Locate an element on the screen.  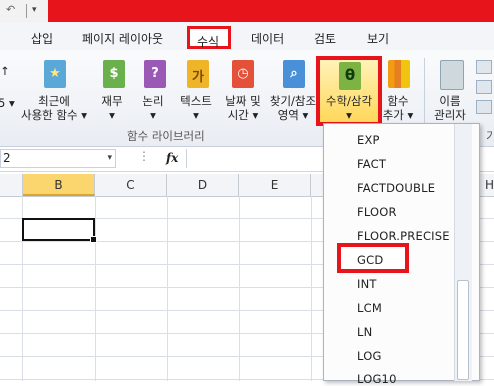
date-time-label-2: 시간 ▾ is located at coordinates (243, 115).